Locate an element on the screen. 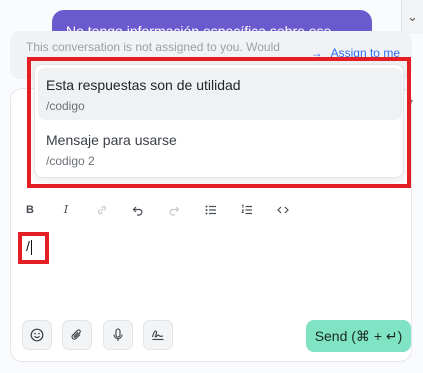  italic-icon: I is located at coordinates (66, 210).